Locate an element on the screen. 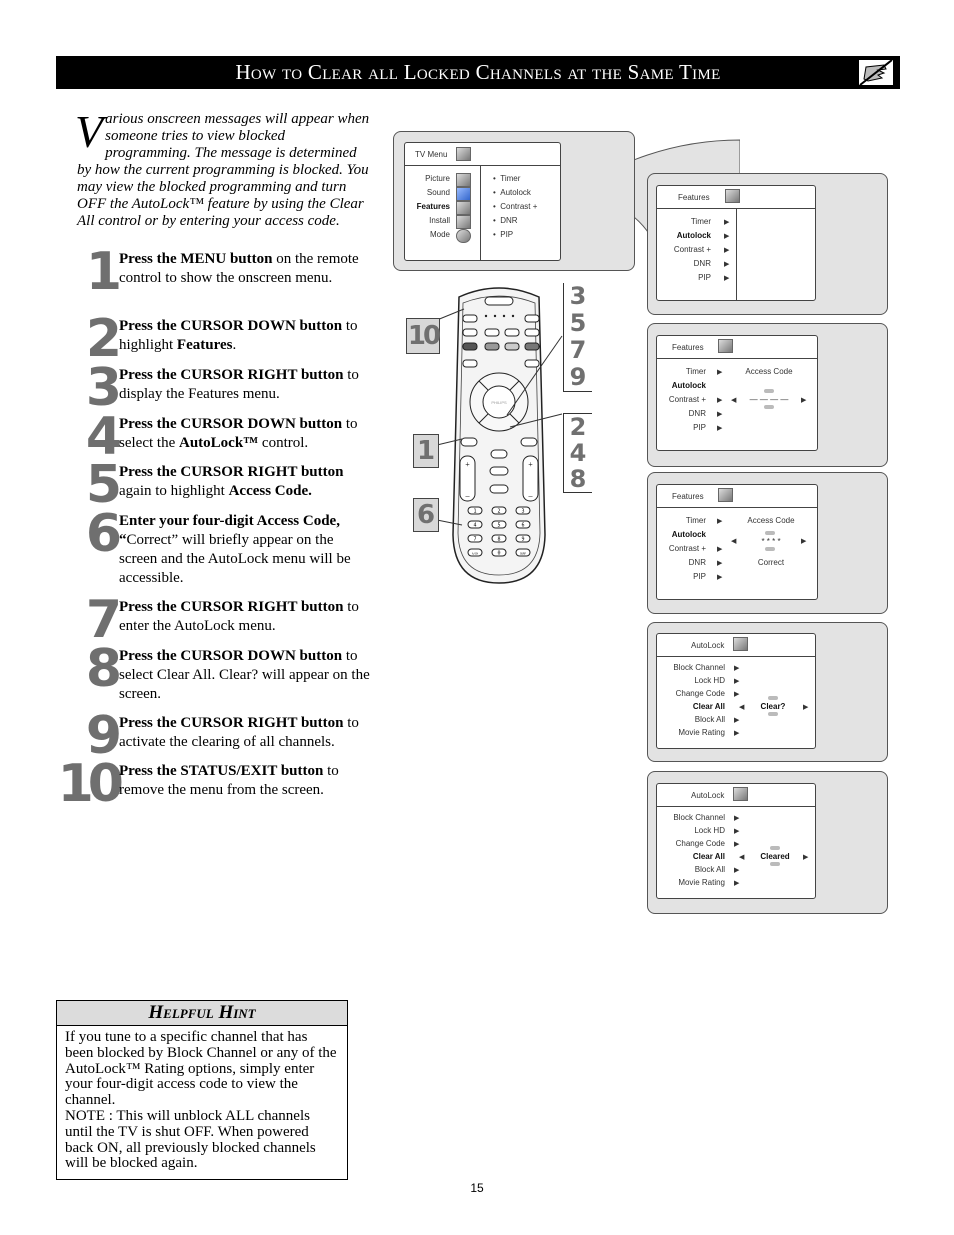 The height and width of the screenshot is (1235, 954). hint-heading: Helpful Hint is located at coordinates (202, 1013).